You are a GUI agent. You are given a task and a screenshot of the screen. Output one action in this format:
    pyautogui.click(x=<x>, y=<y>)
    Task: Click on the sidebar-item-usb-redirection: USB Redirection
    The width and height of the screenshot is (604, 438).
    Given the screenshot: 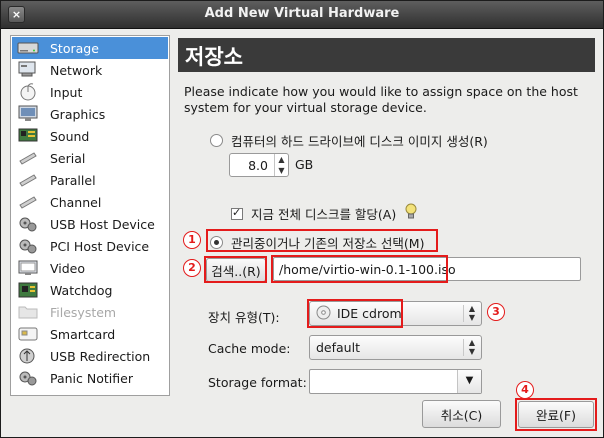 What is the action you would take?
    pyautogui.click(x=90, y=356)
    